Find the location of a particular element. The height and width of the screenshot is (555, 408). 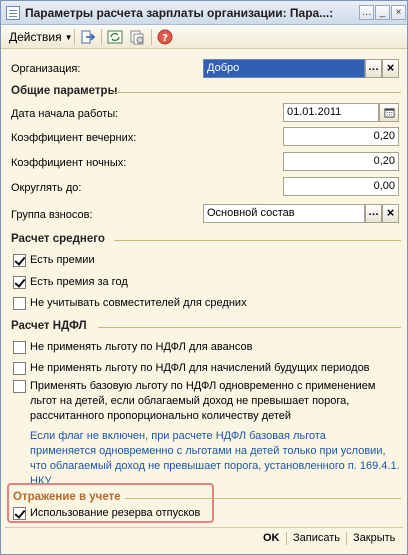

start-date-label: Дата начала работы: is located at coordinates (65, 114).